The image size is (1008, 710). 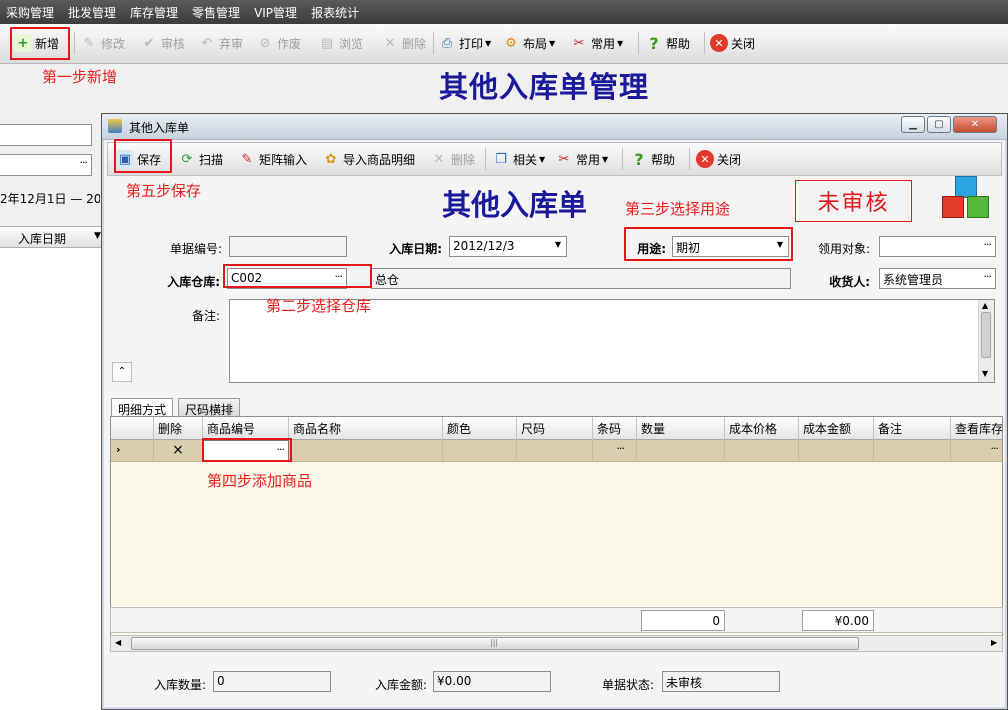 What do you see at coordinates (200, 159) in the screenshot?
I see `scan-button: ⟳ 扫描` at bounding box center [200, 159].